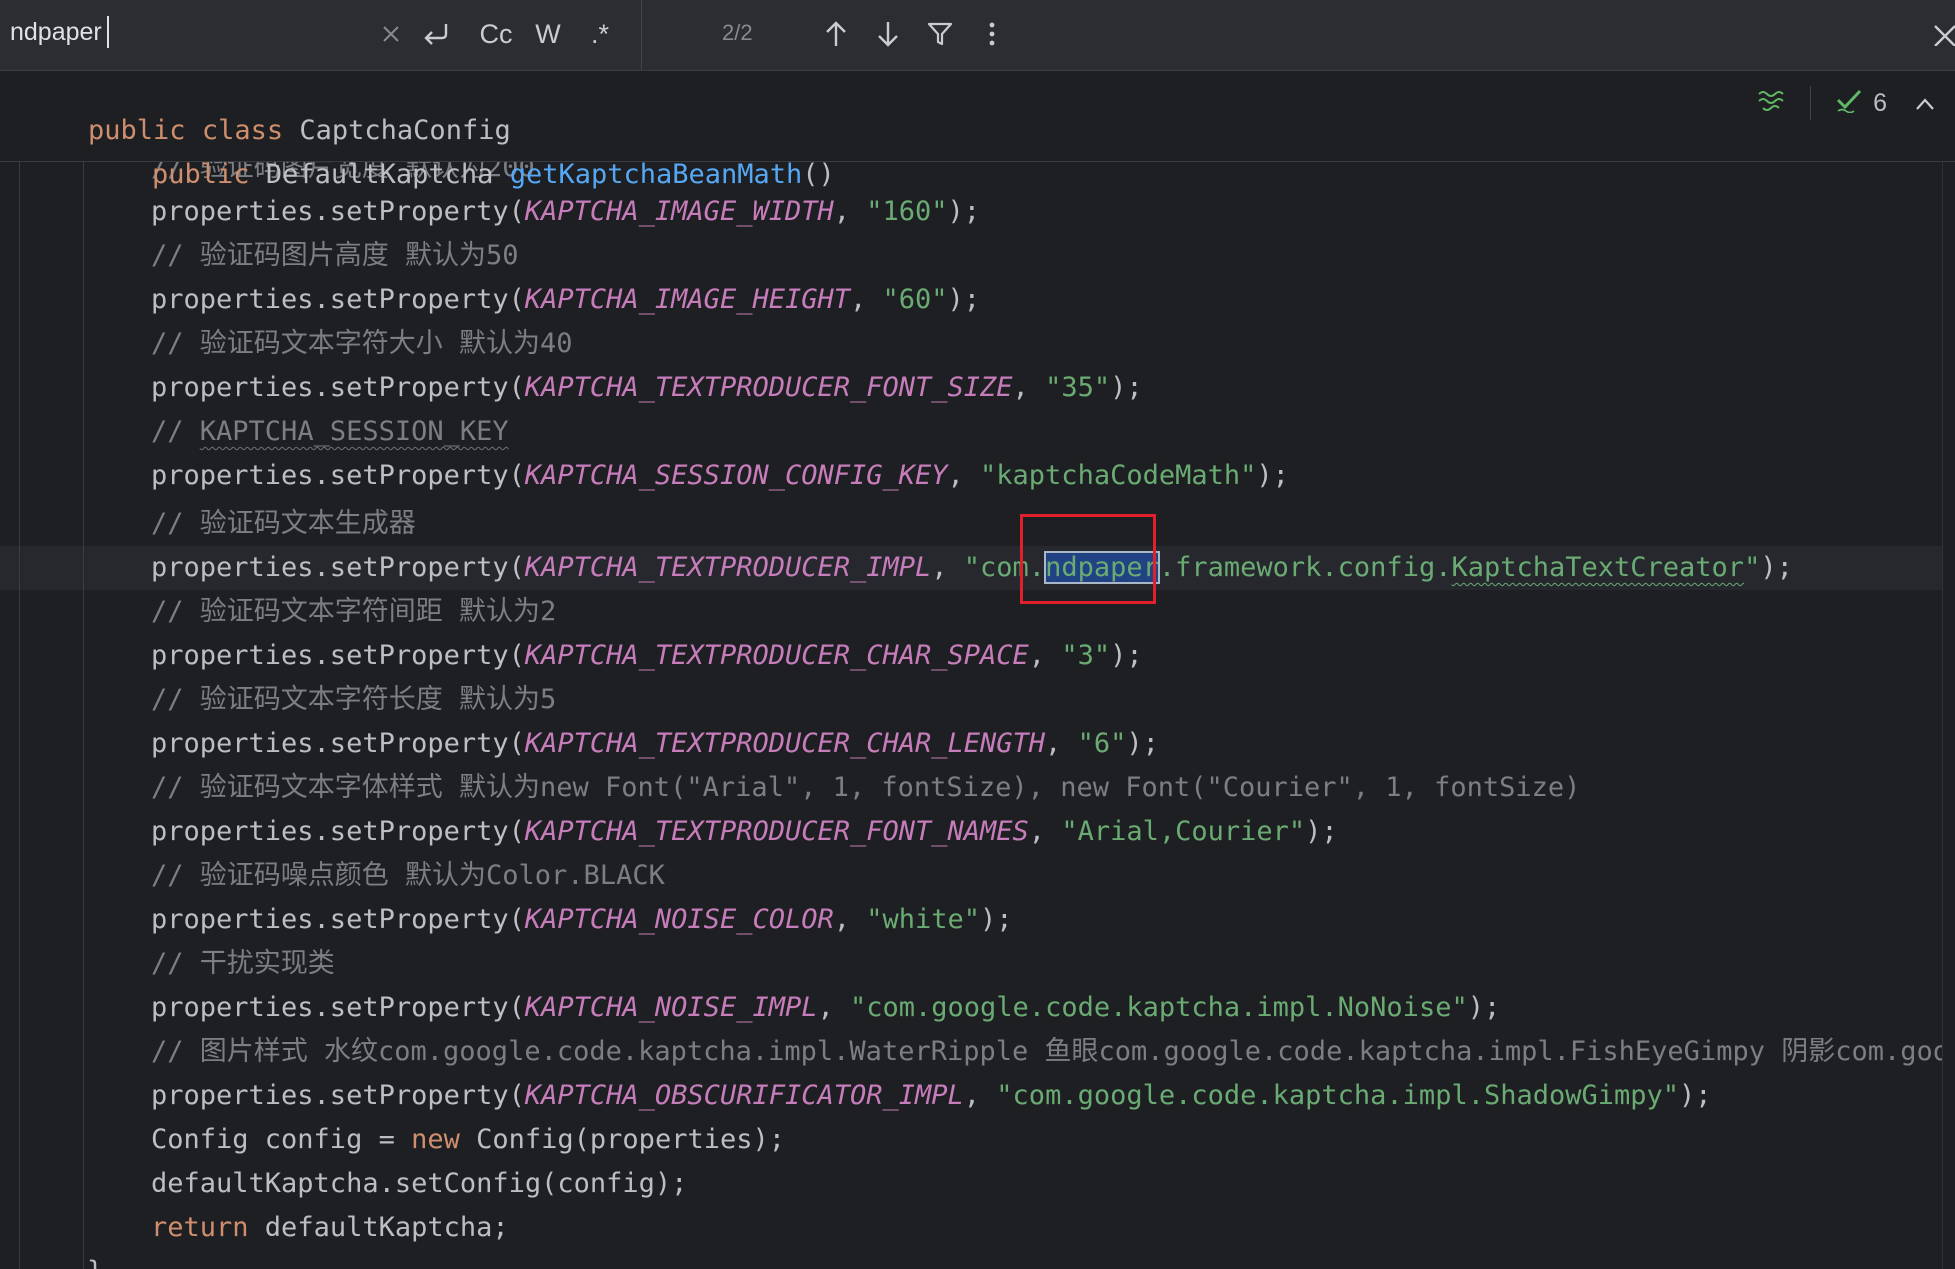 This screenshot has height=1269, width=1955. I want to click on search-input, so click(190, 32).